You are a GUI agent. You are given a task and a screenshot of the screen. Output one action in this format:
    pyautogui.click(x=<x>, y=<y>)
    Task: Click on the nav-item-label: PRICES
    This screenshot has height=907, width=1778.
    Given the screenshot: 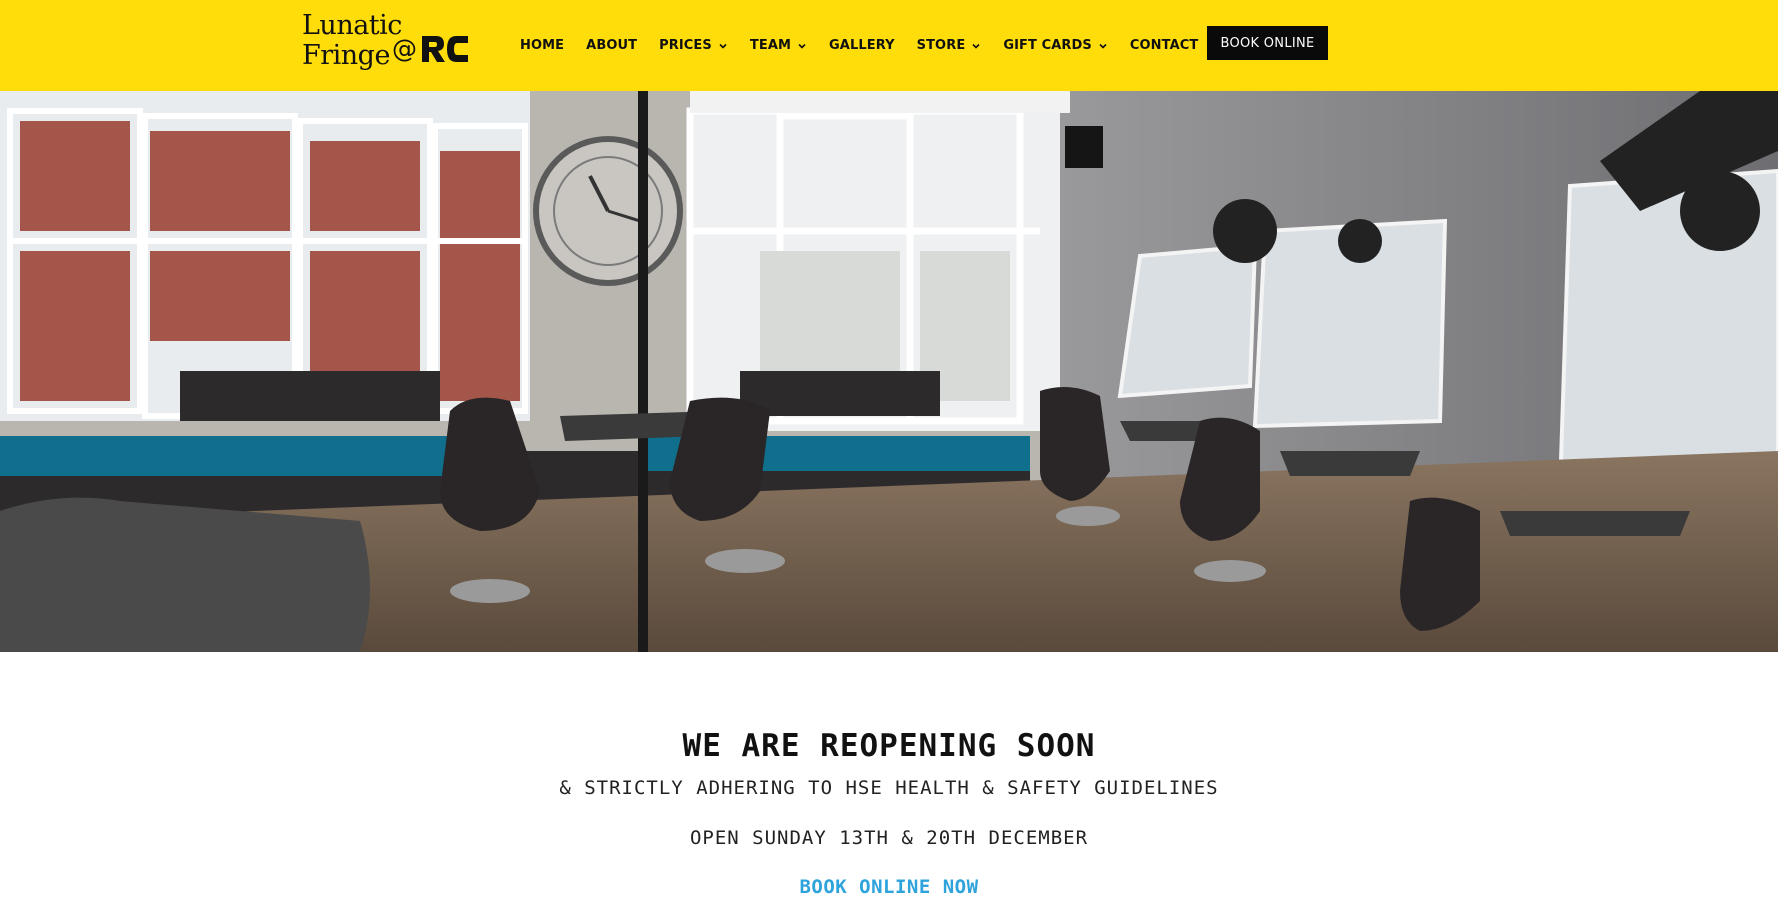 What is the action you would take?
    pyautogui.click(x=685, y=45)
    